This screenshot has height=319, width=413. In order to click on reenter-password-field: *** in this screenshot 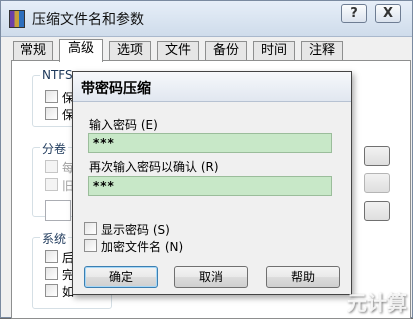, I will do `click(210, 186)`.